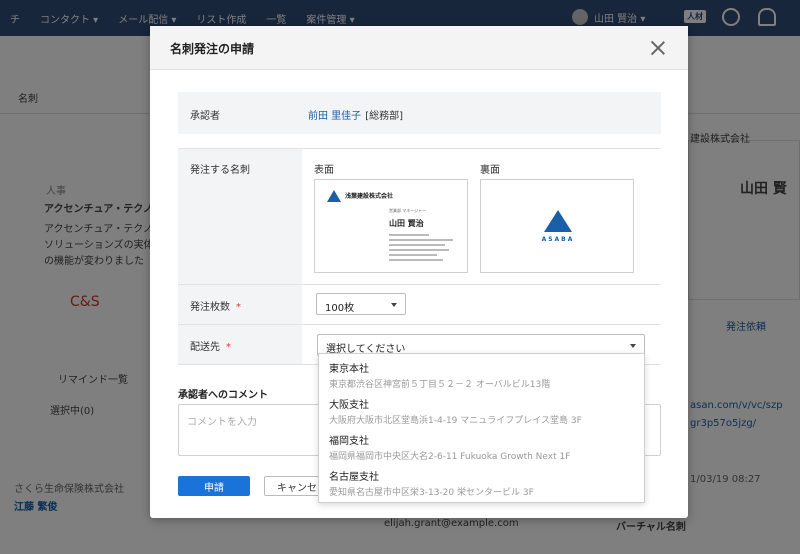 The image size is (800, 554). I want to click on submit-button: 申請, so click(214, 486).